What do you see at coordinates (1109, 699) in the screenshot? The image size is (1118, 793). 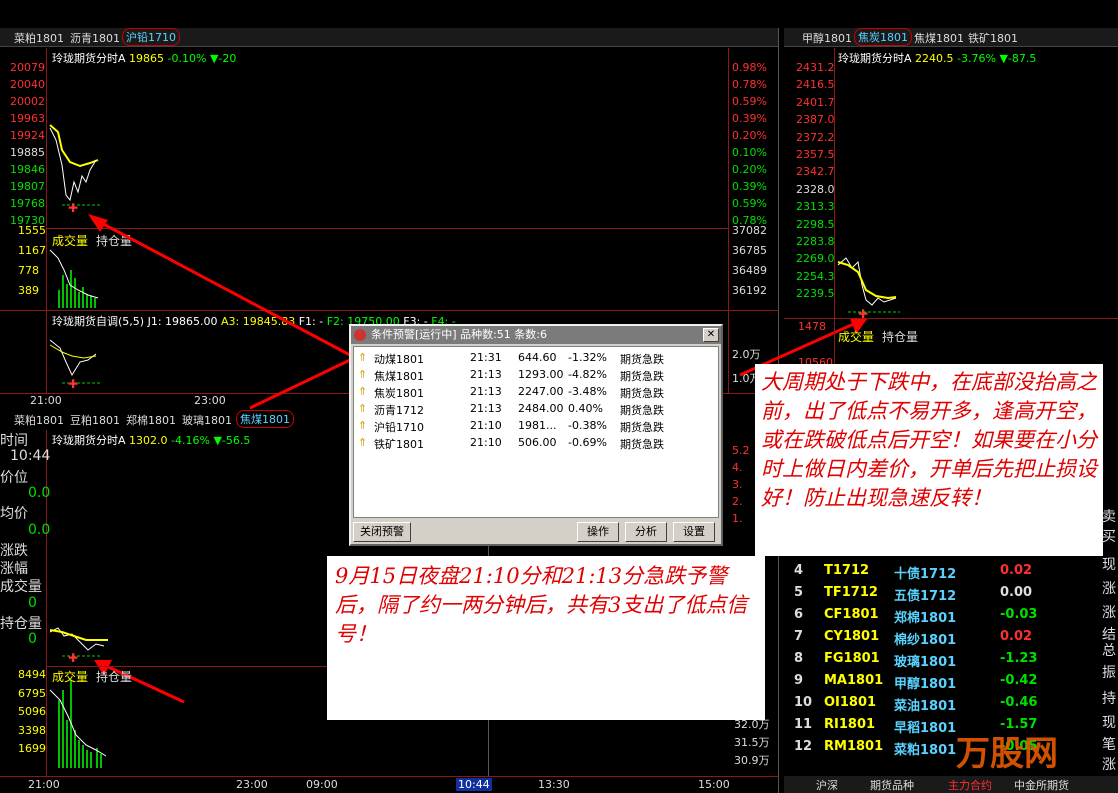 I see `right-edge-label: 持` at bounding box center [1109, 699].